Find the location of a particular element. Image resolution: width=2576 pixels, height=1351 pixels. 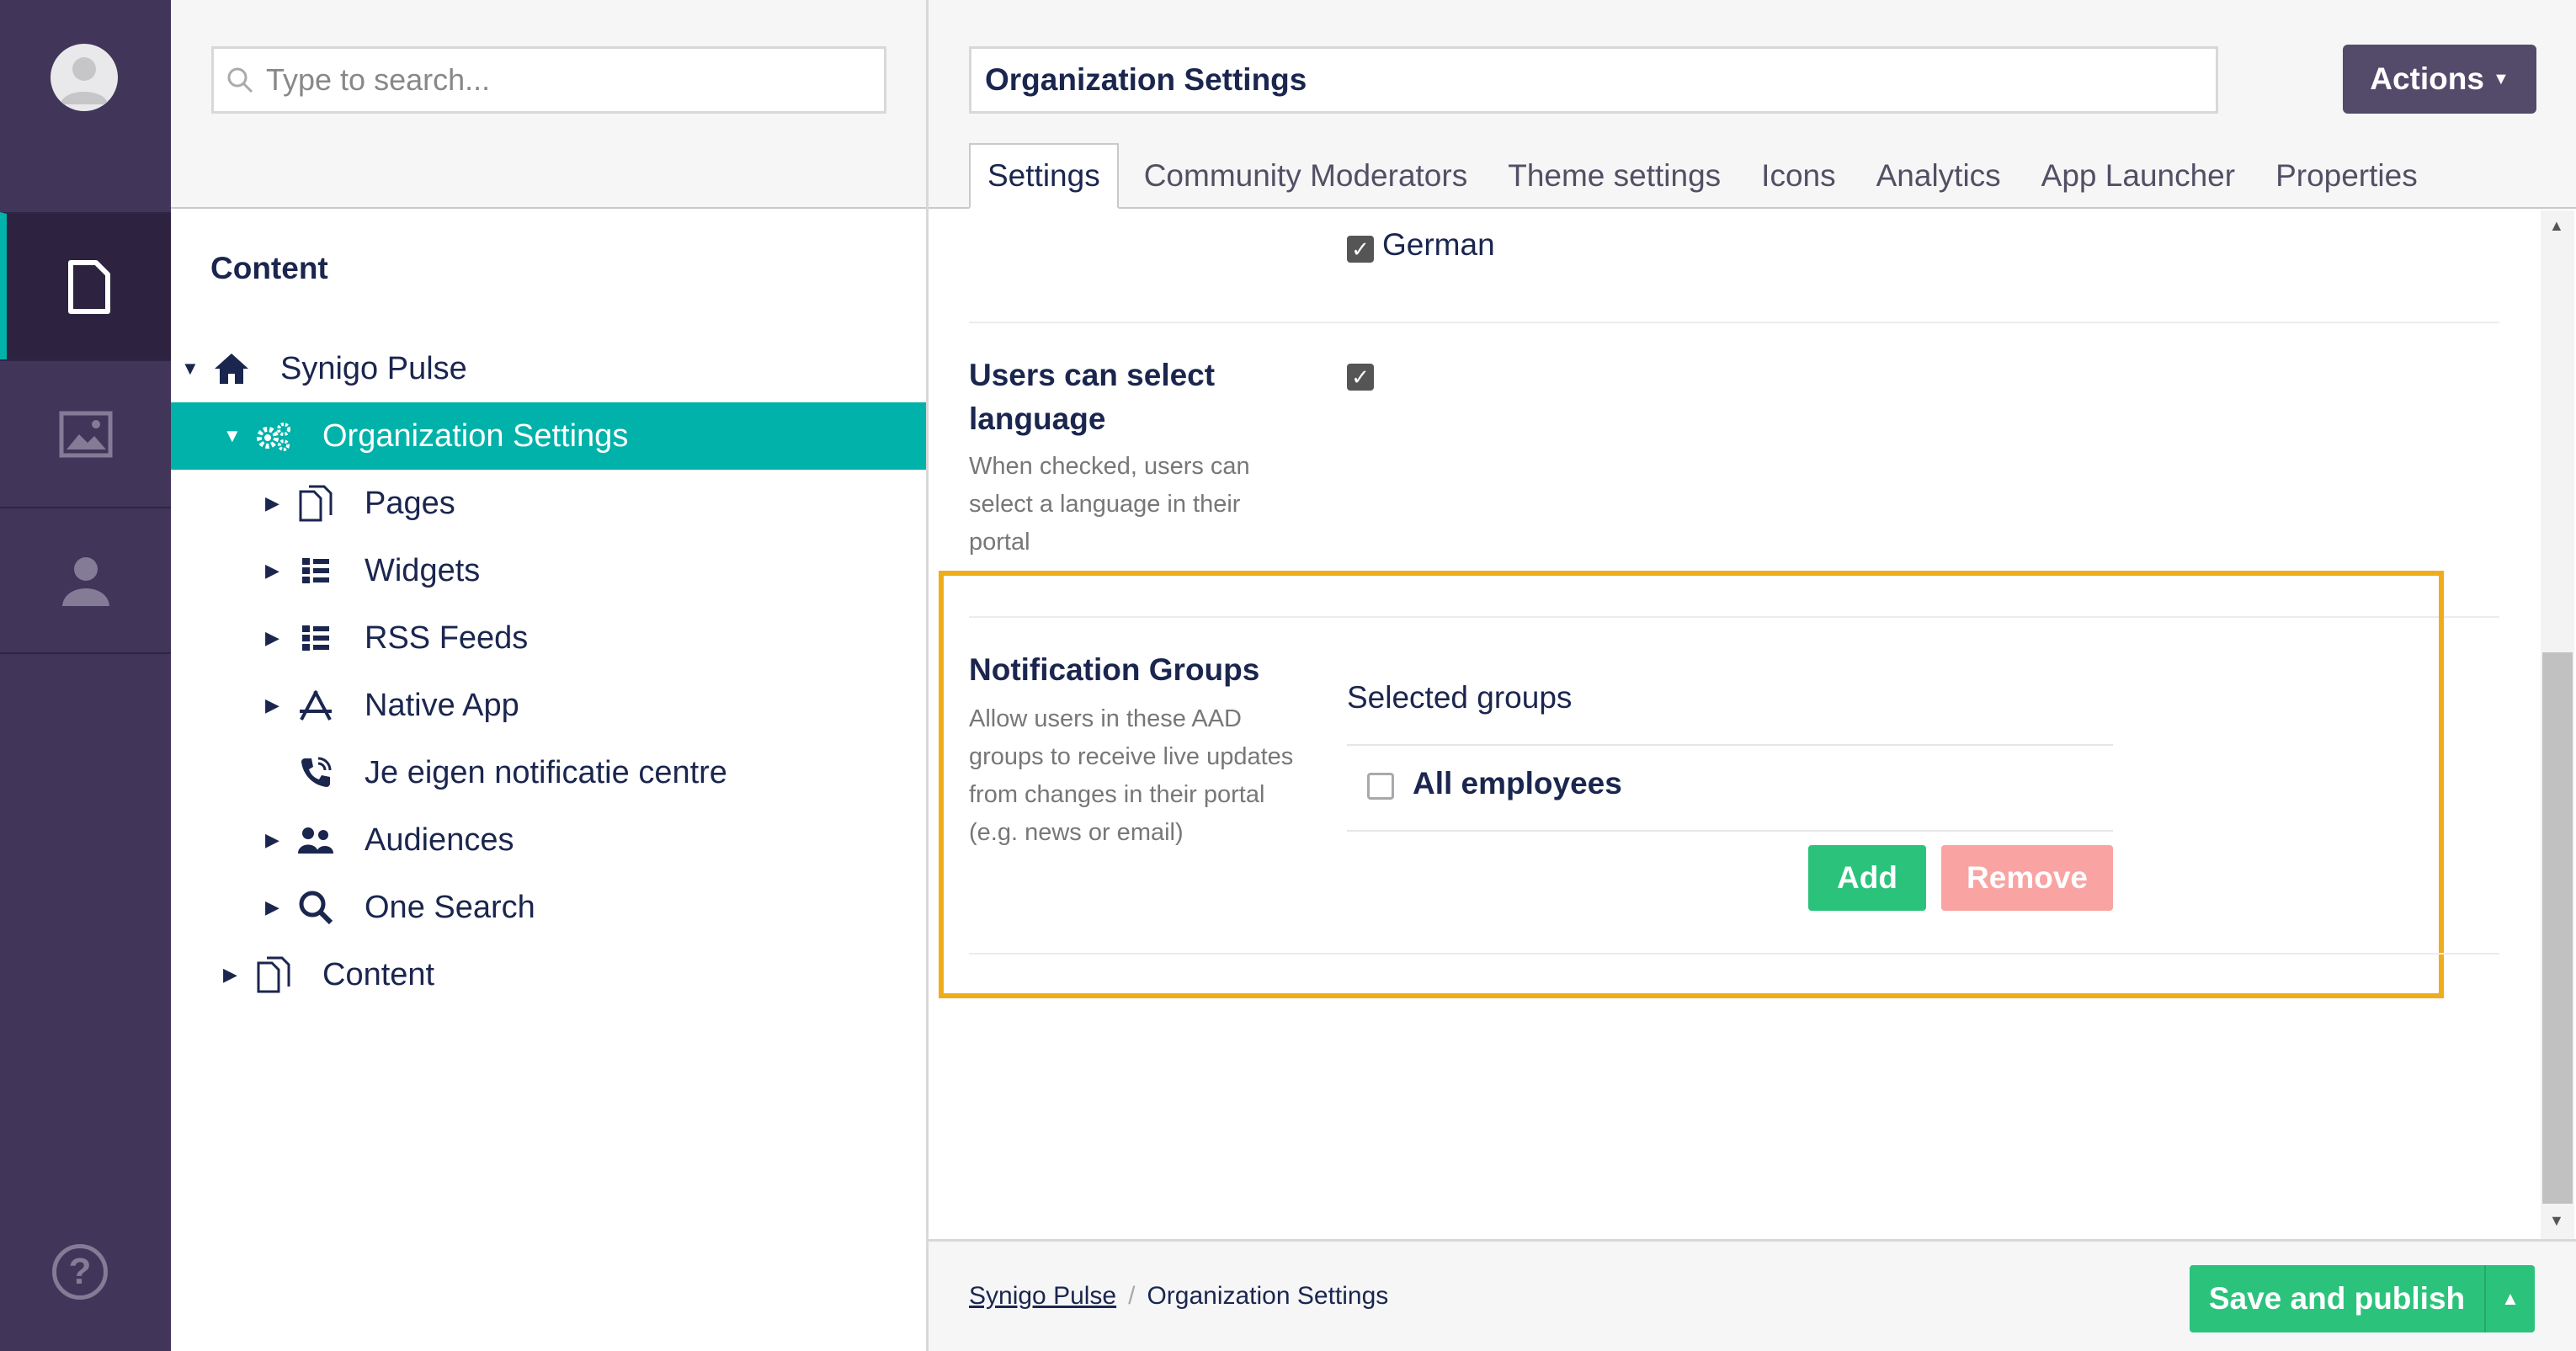

scrollbar-thumb is located at coordinates (2558, 928).